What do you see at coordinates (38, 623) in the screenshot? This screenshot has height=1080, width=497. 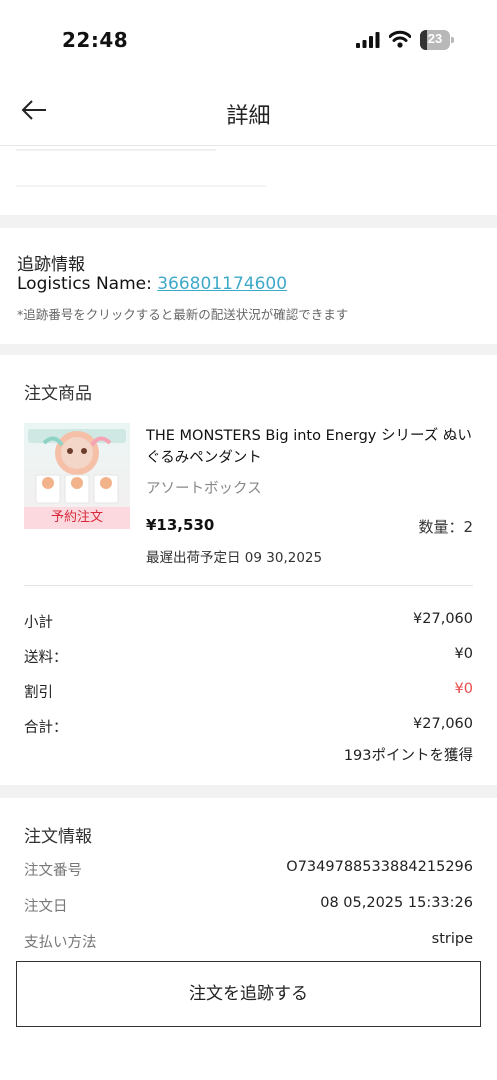 I see `subtotal-label: 小計` at bounding box center [38, 623].